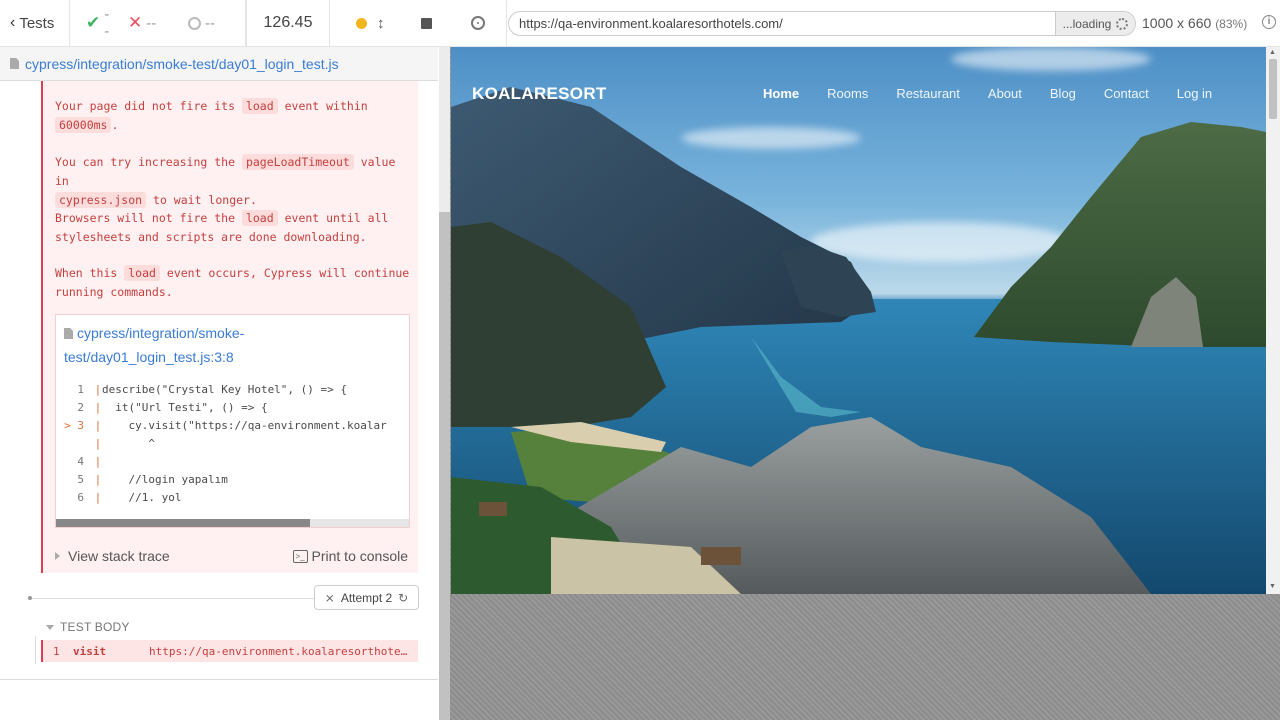 This screenshot has width=1280, height=720. What do you see at coordinates (361, 23) in the screenshot?
I see `running-indicator-icon` at bounding box center [361, 23].